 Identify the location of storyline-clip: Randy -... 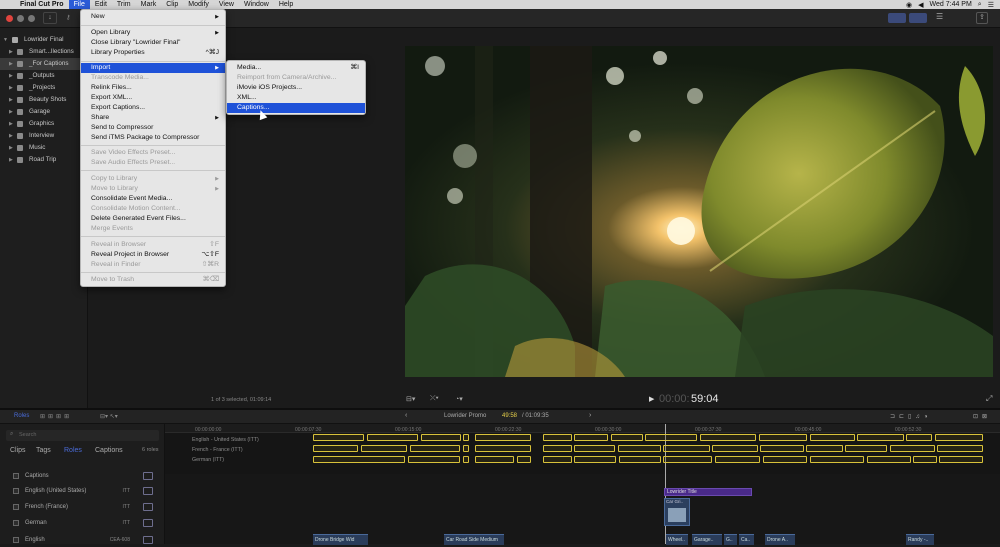
(920, 539).